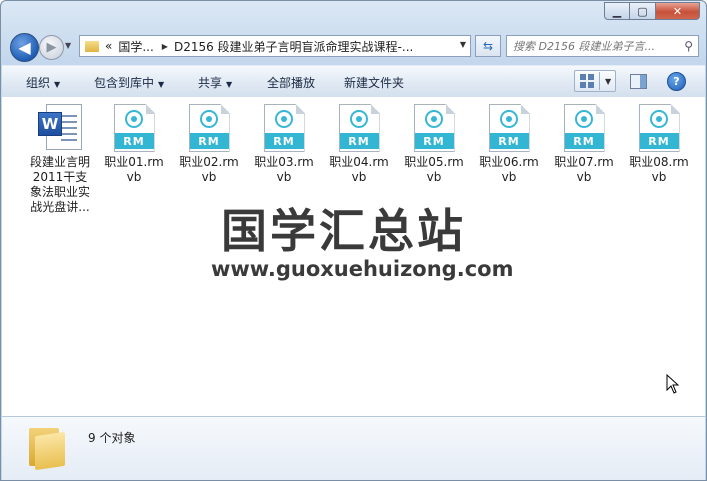 The image size is (707, 481). I want to click on change-view-button: ▼, so click(595, 81).